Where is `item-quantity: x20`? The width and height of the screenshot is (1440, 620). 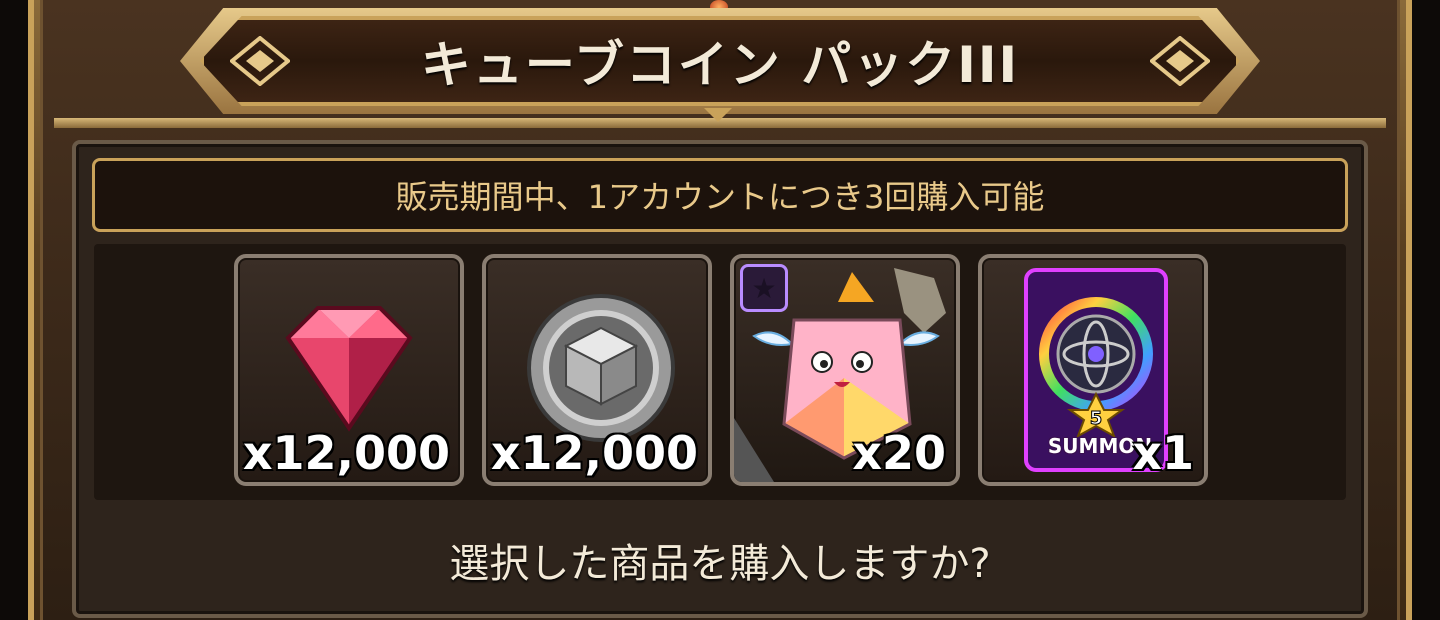
item-quantity: x20 is located at coordinates (899, 453).